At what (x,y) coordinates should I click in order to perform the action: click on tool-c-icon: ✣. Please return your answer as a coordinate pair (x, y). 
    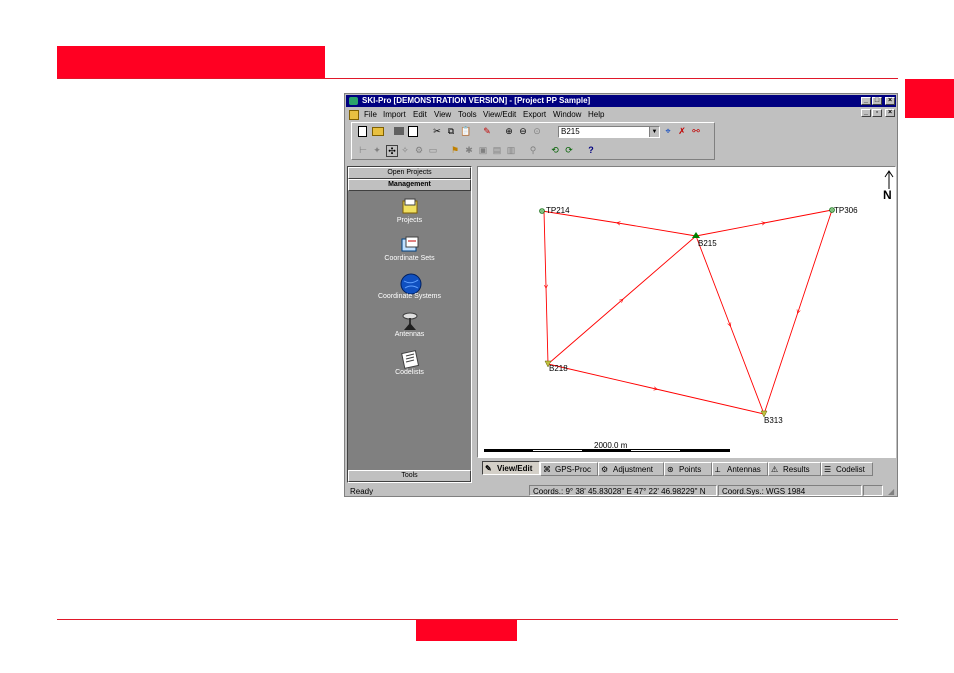
    Looking at the image, I should click on (392, 151).